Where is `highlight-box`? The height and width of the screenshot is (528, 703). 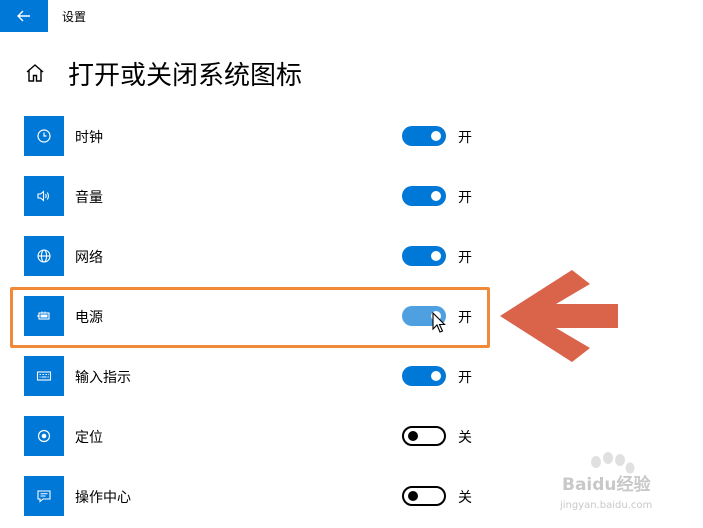 highlight-box is located at coordinates (250, 317).